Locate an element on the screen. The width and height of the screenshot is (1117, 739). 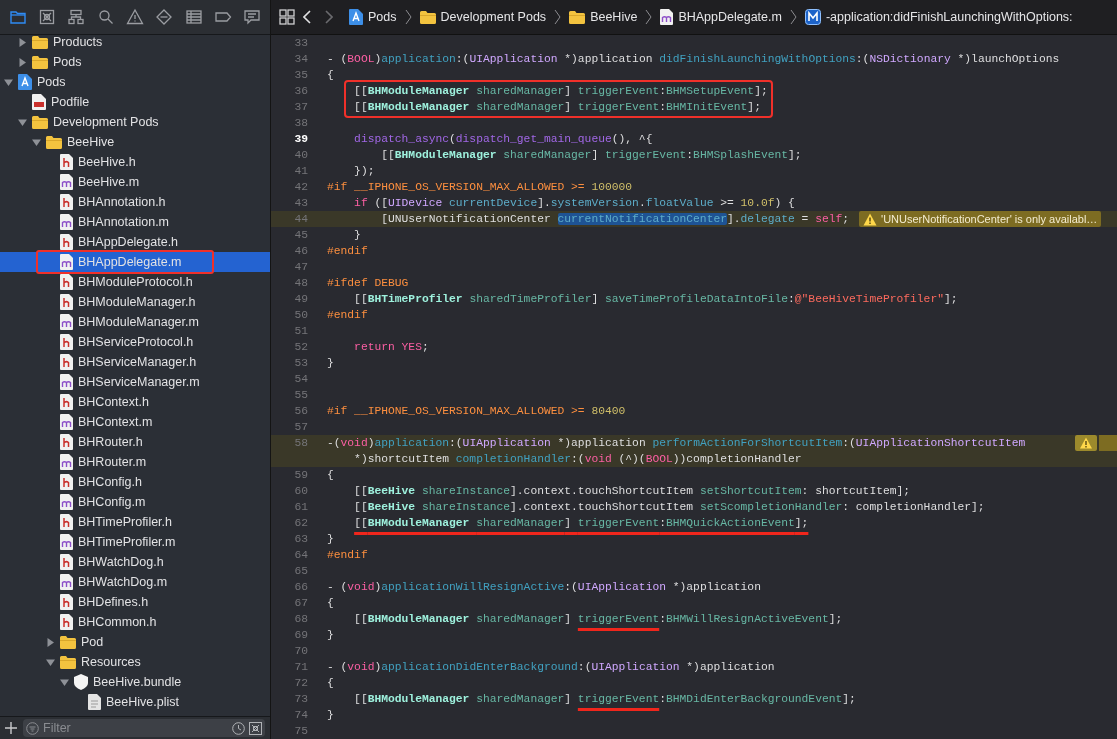
filter-field: Filter is located at coordinates (144, 728).